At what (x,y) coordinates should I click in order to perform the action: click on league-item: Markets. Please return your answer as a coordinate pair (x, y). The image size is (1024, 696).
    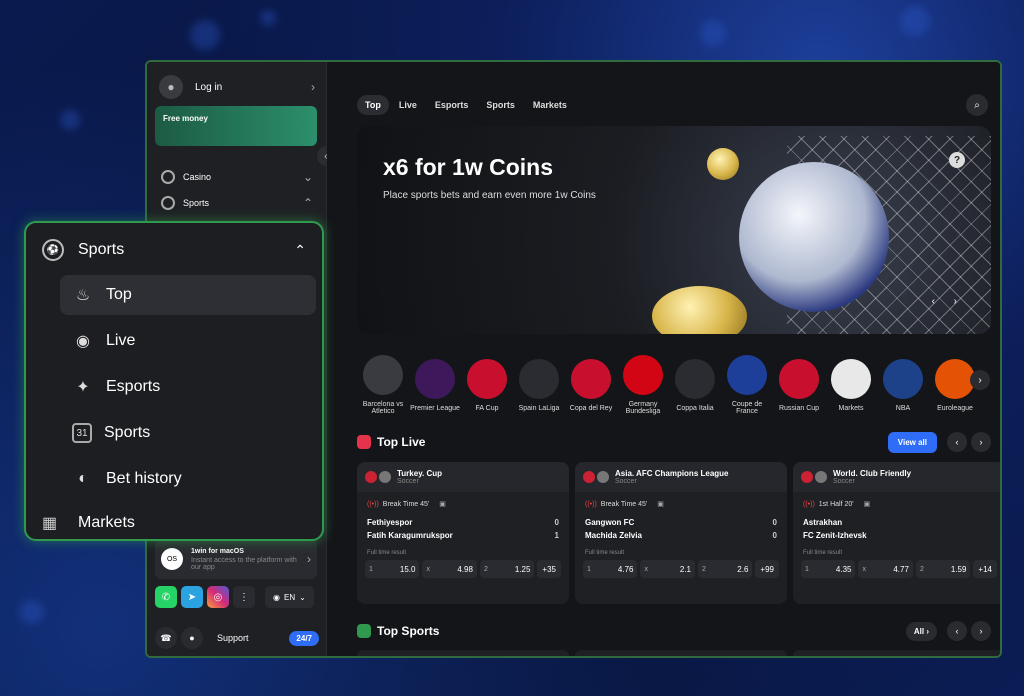
    Looking at the image, I should click on (851, 385).